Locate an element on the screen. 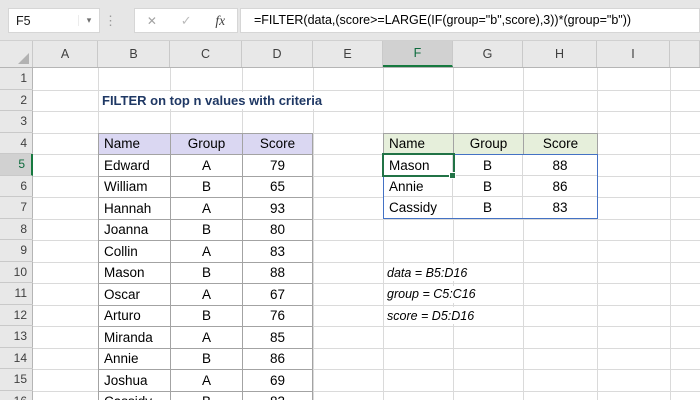 Image resolution: width=700 pixels, height=400 pixels. named-range-note-score: score = D5:D16 is located at coordinates (432, 315).